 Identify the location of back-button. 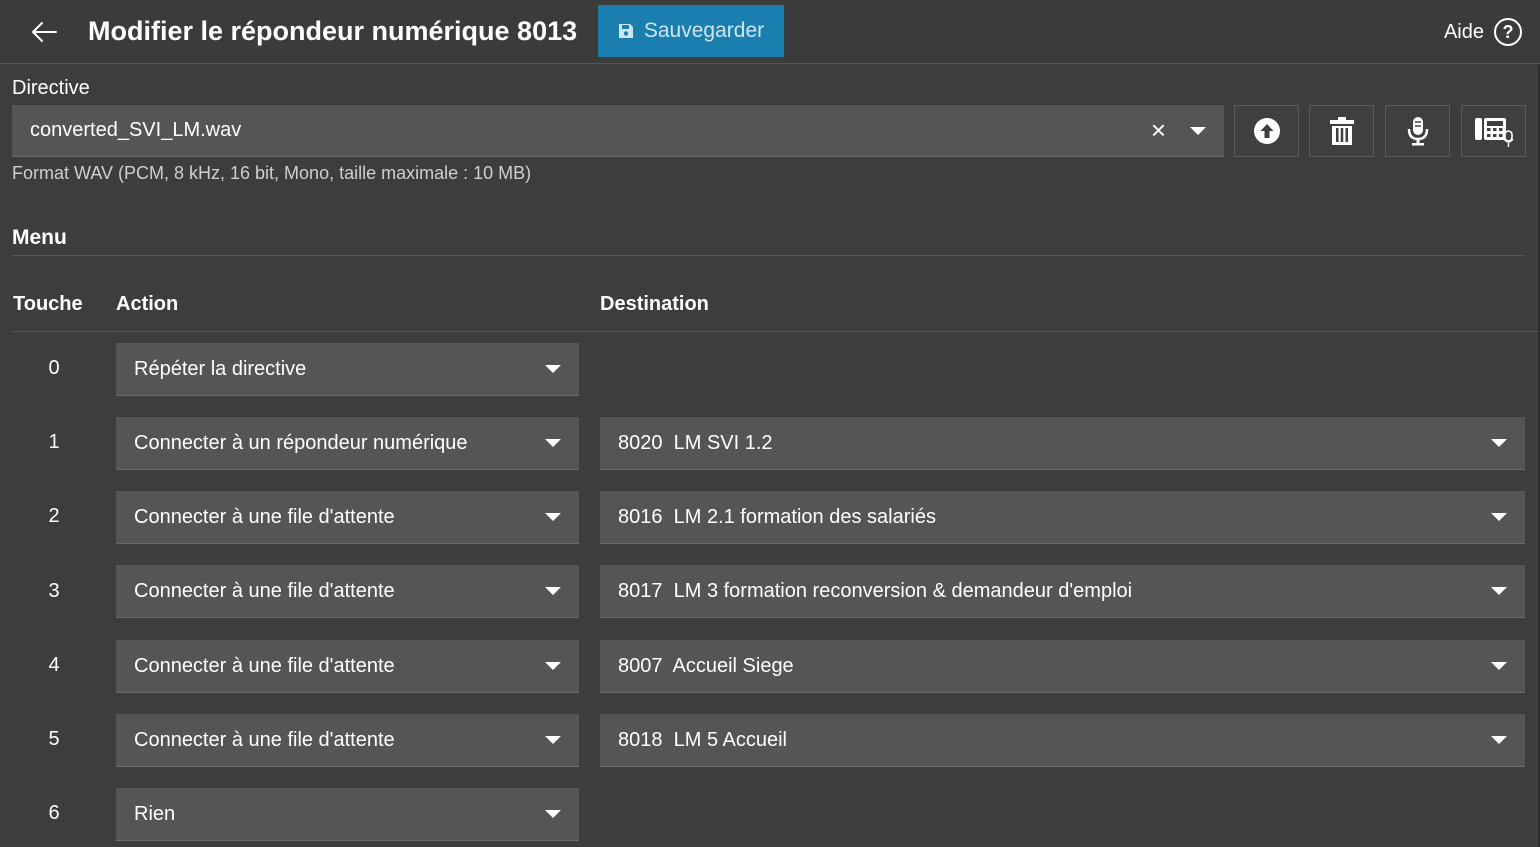
(44, 32).